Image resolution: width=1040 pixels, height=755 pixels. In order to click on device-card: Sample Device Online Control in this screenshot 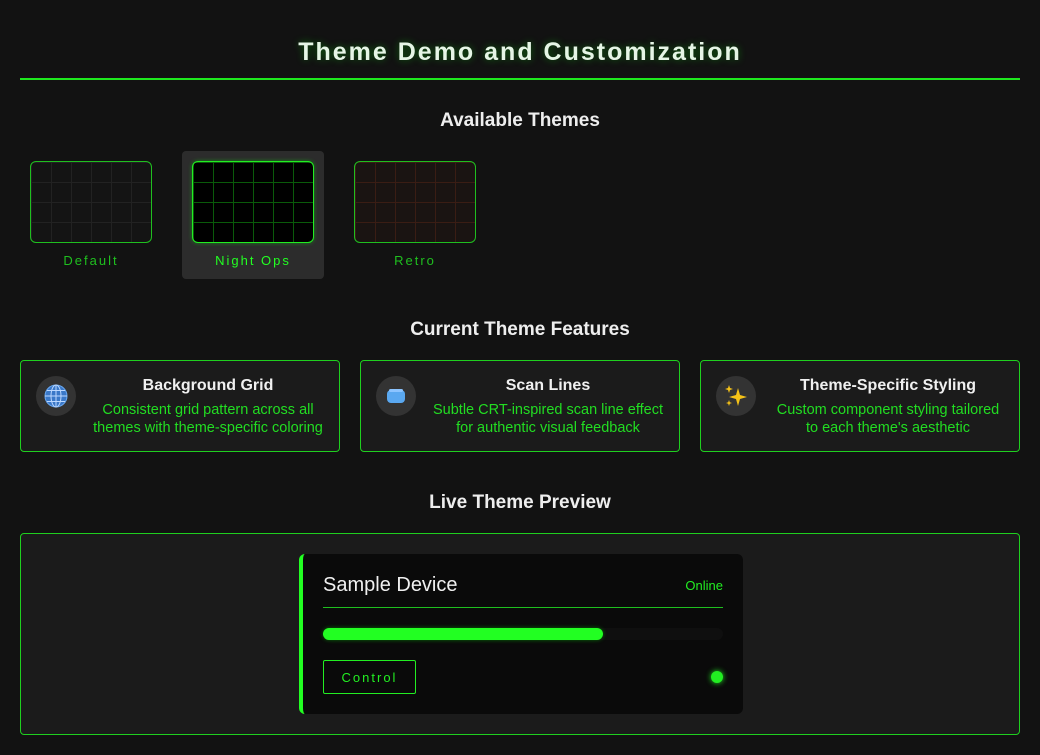, I will do `click(521, 634)`.